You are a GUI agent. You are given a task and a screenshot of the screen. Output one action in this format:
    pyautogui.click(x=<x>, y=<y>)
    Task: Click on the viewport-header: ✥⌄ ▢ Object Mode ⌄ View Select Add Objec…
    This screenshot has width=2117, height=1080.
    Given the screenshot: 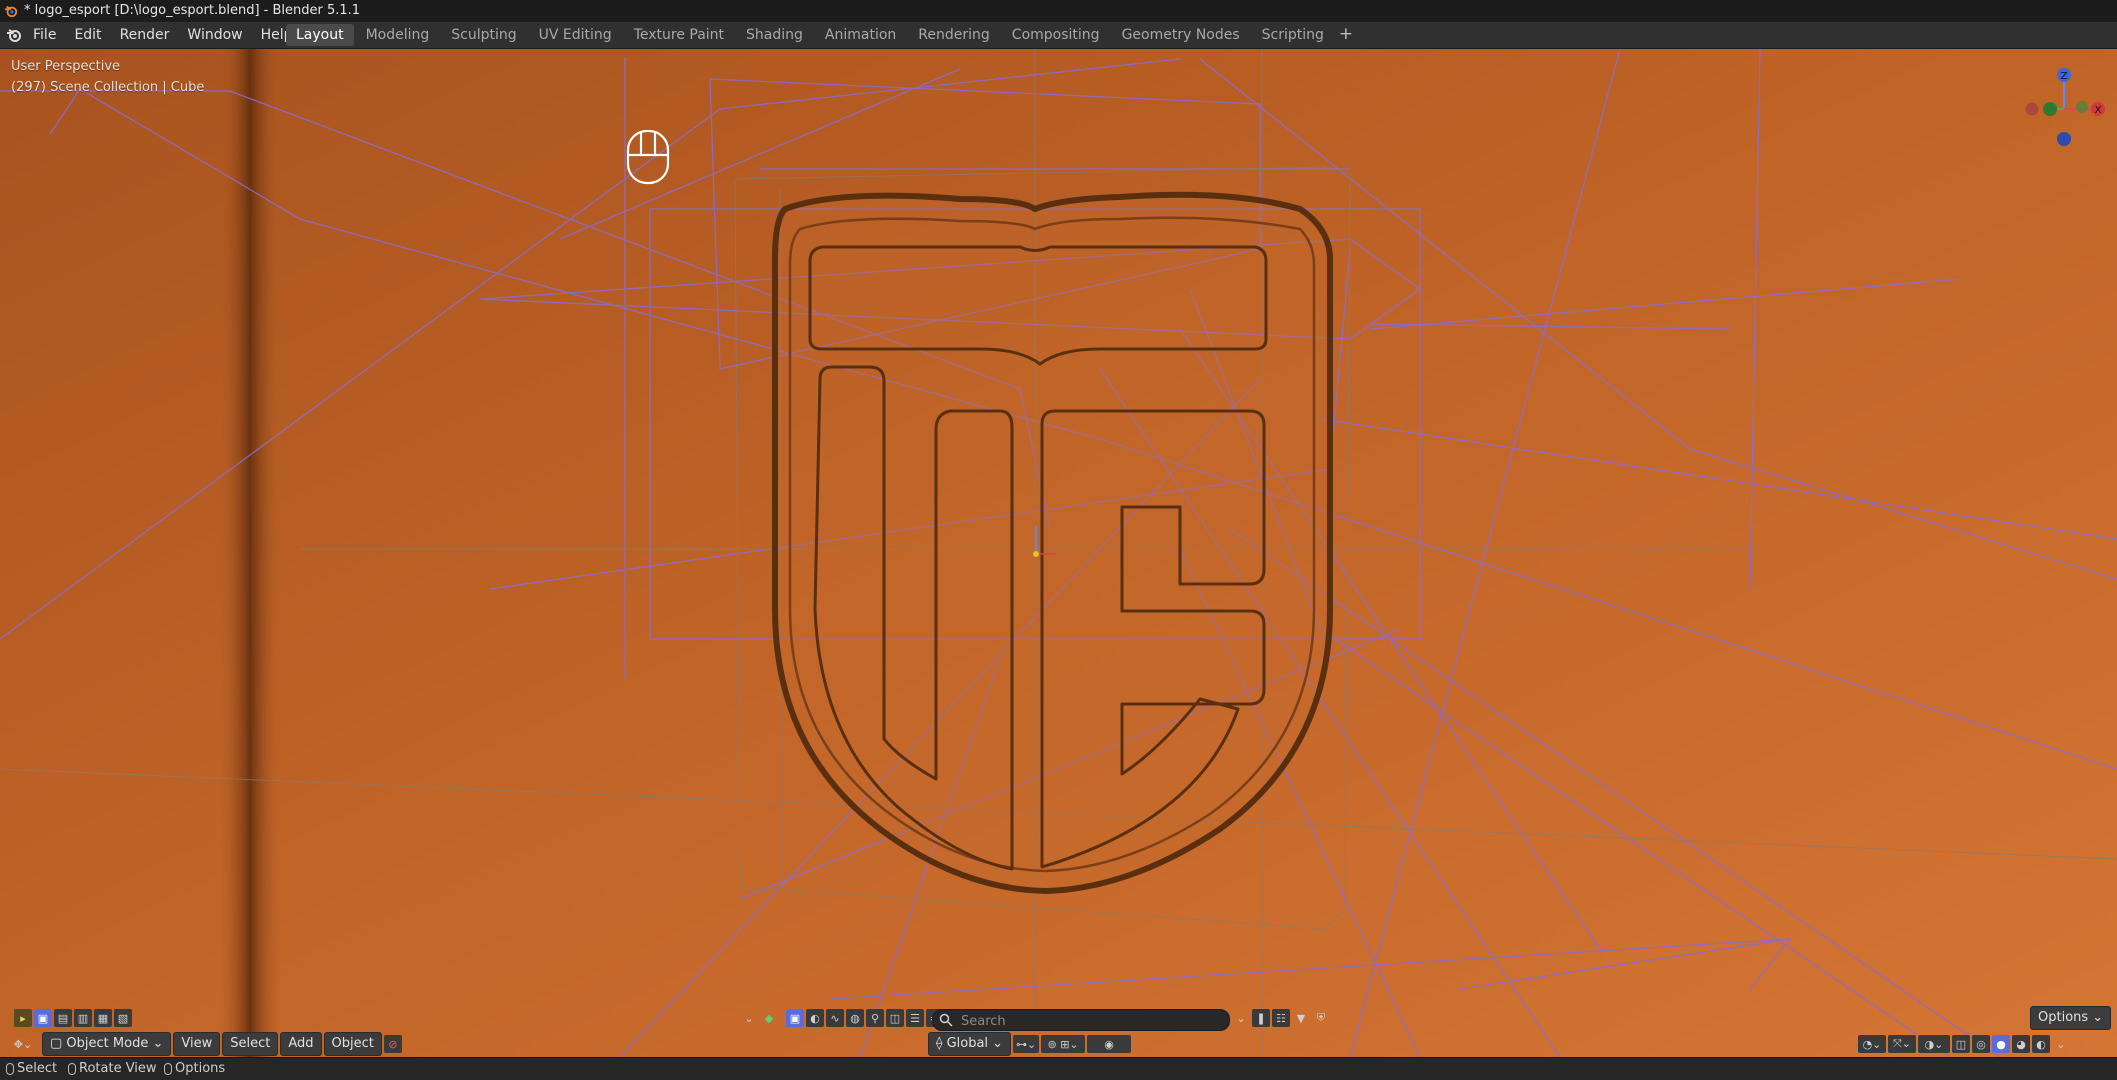 What is the action you would take?
    pyautogui.click(x=207, y=1044)
    